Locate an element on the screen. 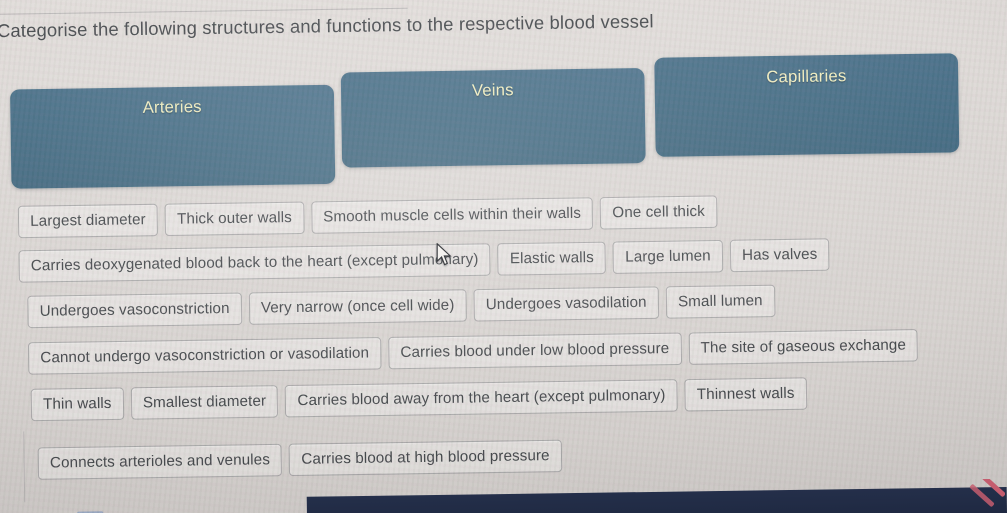 The image size is (1007, 513). draggable-tile: Elastic walls is located at coordinates (552, 258).